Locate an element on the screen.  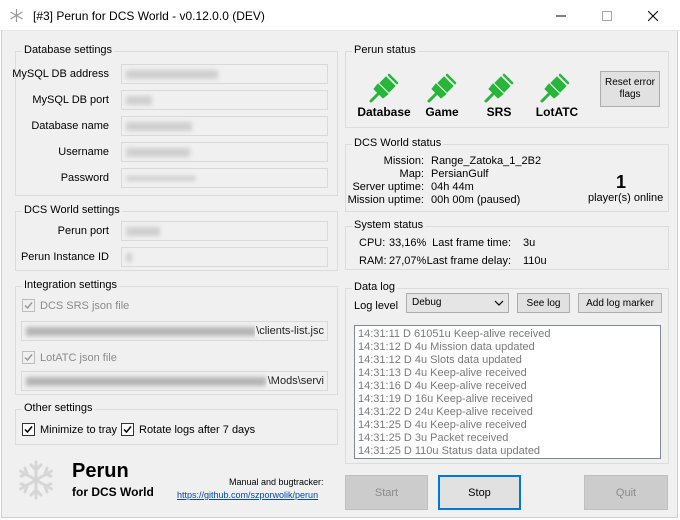
mission-value: Range_Zatoka_1_2B2 is located at coordinates (486, 161).